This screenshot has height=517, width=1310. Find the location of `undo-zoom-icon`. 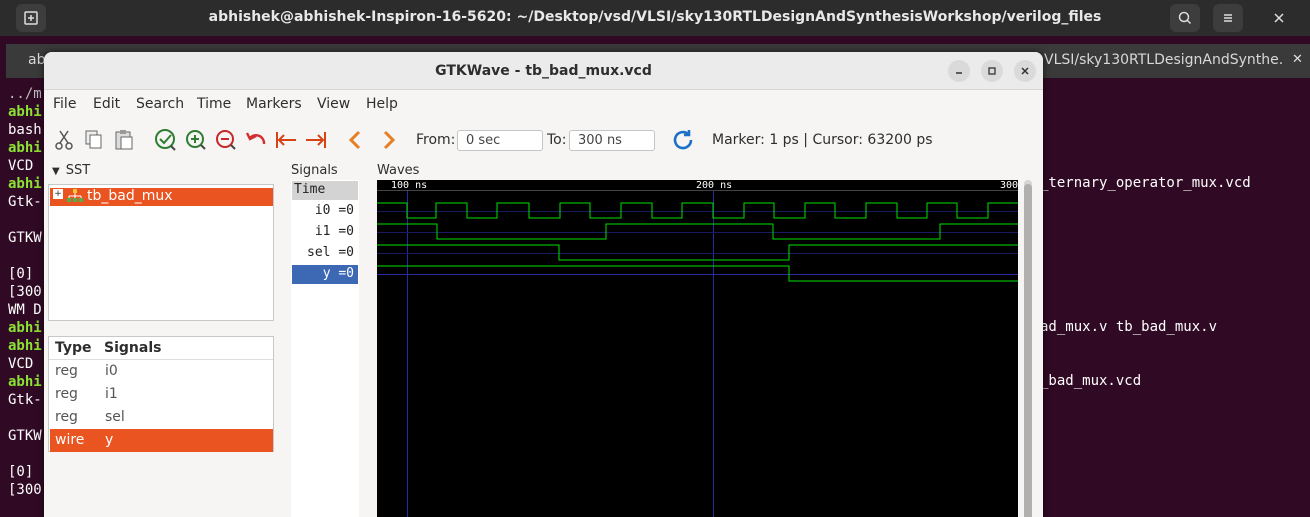

undo-zoom-icon is located at coordinates (256, 140).